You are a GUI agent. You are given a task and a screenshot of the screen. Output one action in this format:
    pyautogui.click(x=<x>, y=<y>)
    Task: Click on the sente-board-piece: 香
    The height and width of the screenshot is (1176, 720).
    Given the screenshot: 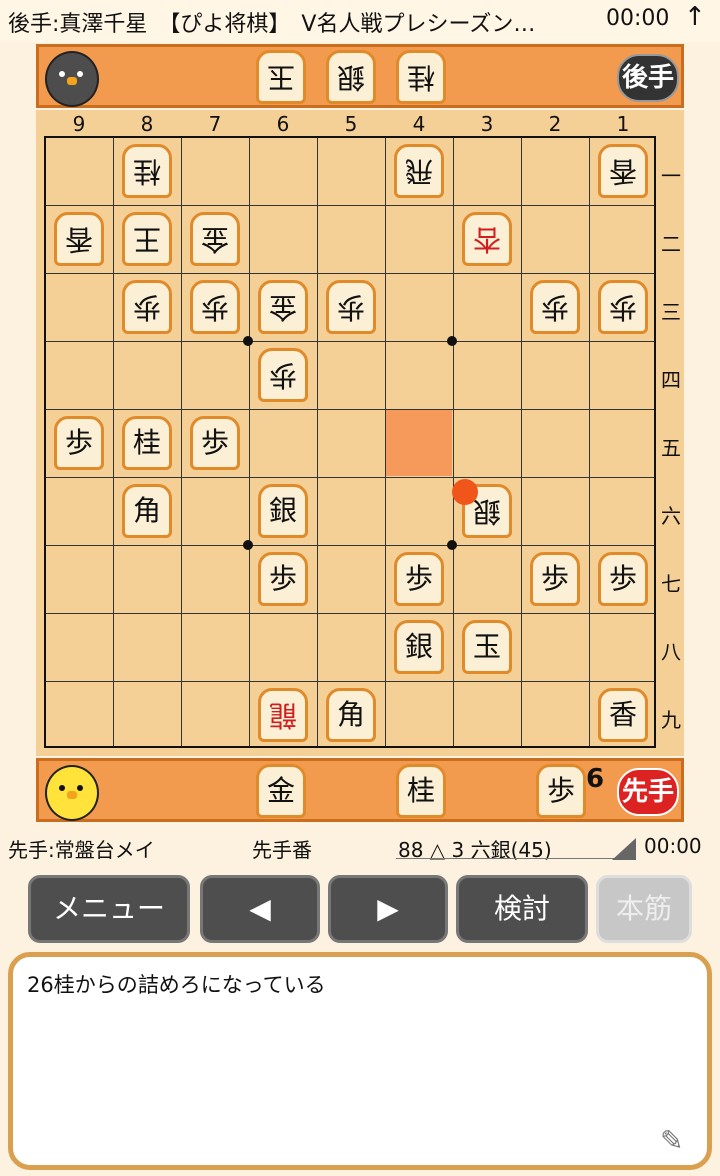 What is the action you would take?
    pyautogui.click(x=623, y=715)
    